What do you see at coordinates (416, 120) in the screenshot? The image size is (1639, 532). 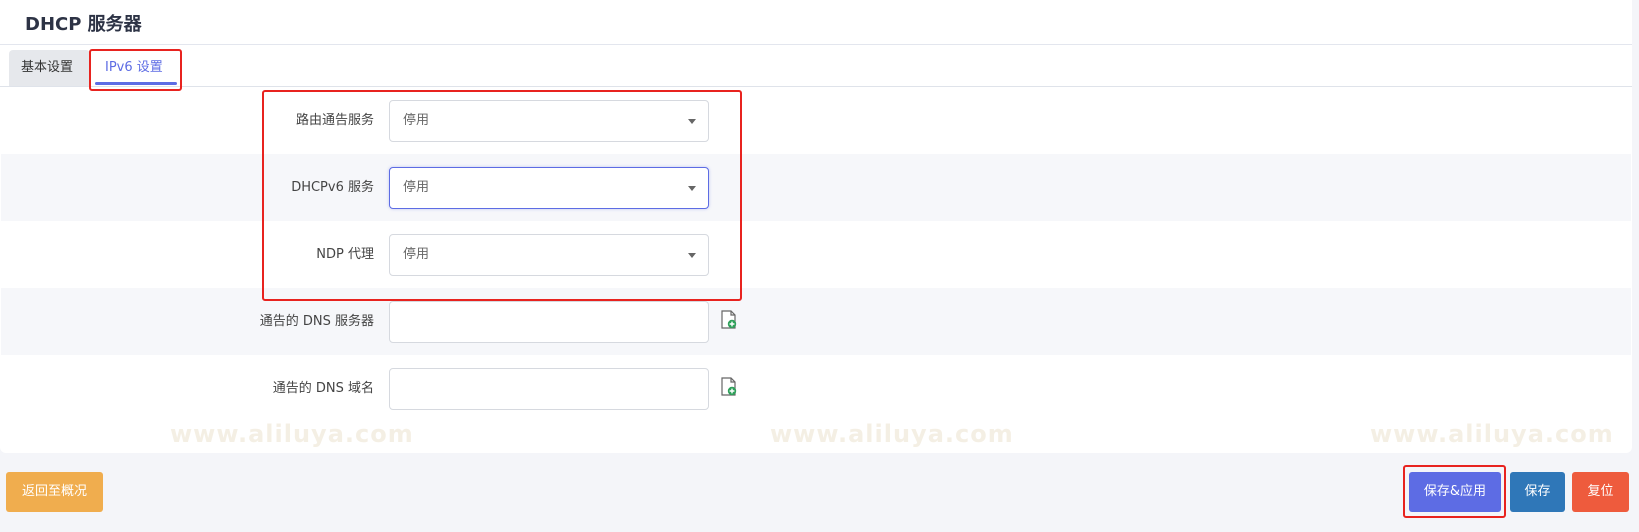 I see `ra-service-value: 停用` at bounding box center [416, 120].